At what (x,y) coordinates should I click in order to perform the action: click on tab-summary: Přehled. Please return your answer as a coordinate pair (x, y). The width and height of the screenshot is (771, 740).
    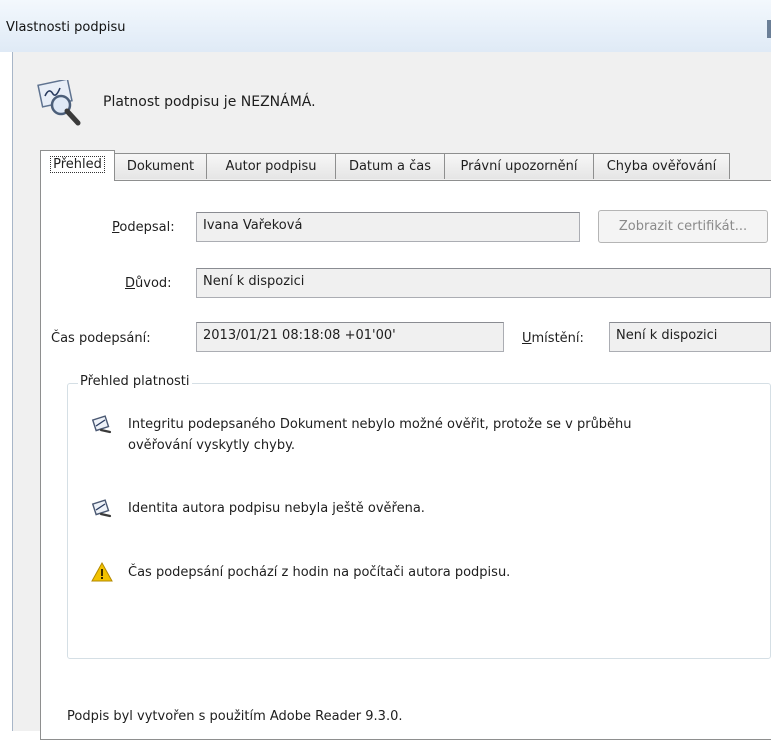
    Looking at the image, I should click on (77, 165).